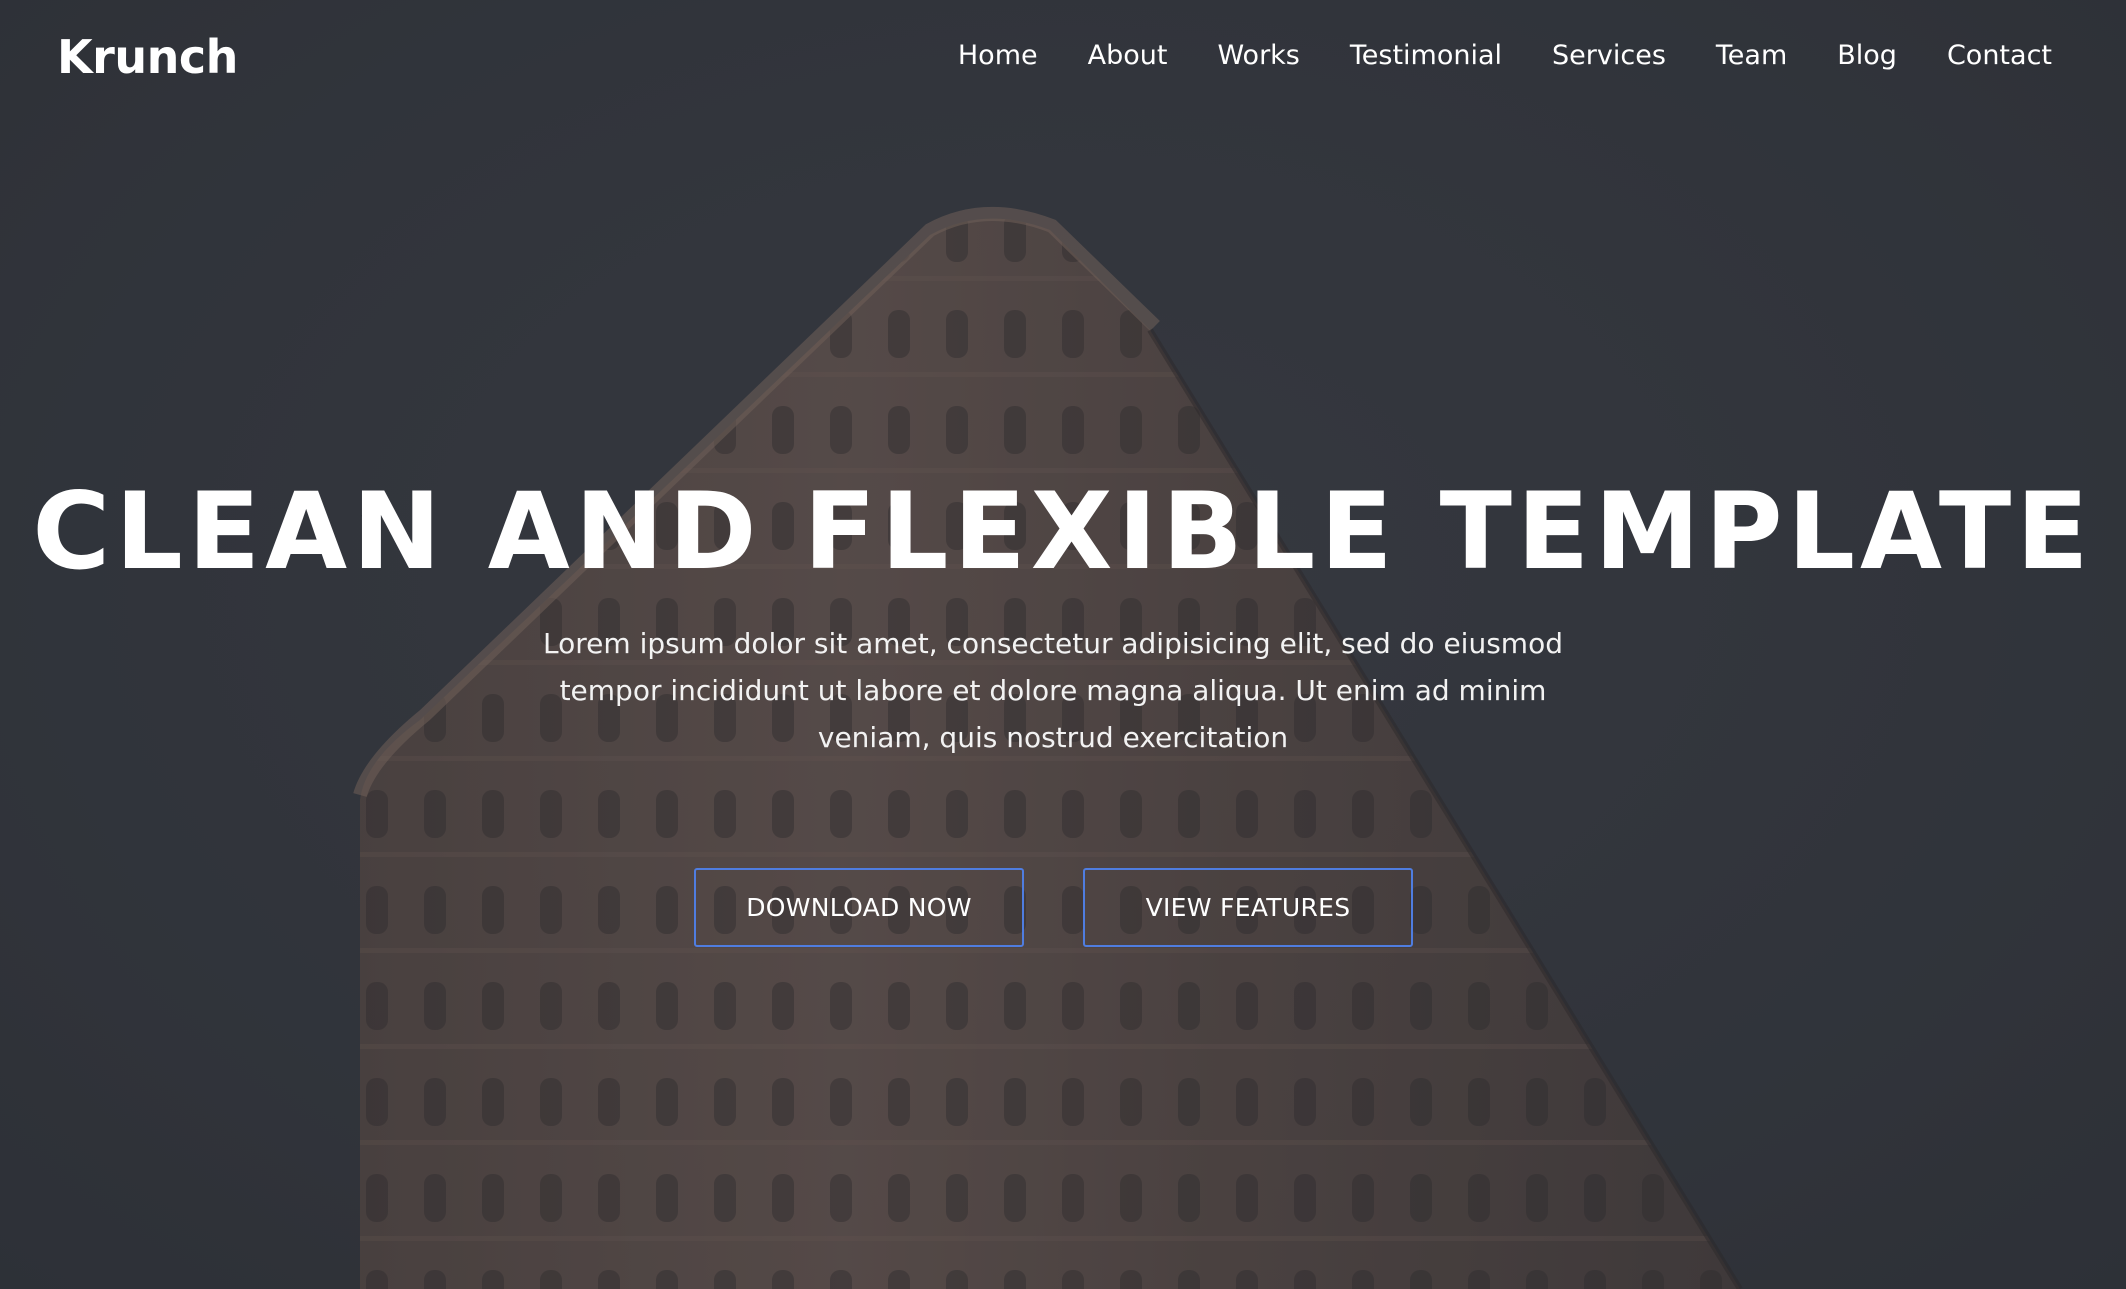 The image size is (2126, 1289). Describe the element at coordinates (1063, 531) in the screenshot. I see `hero-headline: CLEAN AND FLEXIBLE TEMPLATE` at that location.